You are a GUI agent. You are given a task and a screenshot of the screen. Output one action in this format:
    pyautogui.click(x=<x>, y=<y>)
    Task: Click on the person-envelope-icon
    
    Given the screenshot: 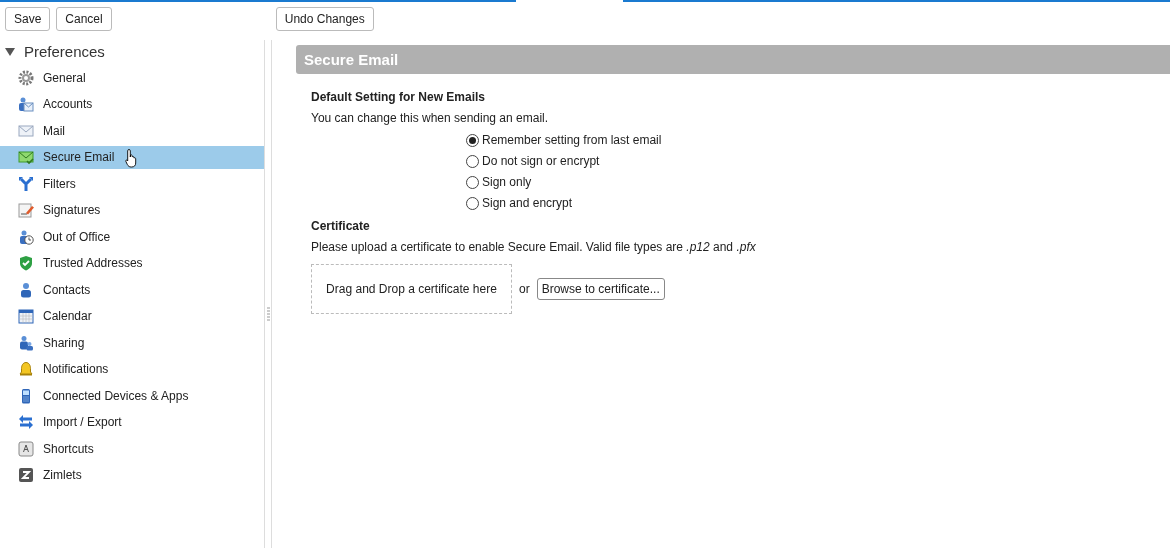 What is the action you would take?
    pyautogui.click(x=26, y=104)
    